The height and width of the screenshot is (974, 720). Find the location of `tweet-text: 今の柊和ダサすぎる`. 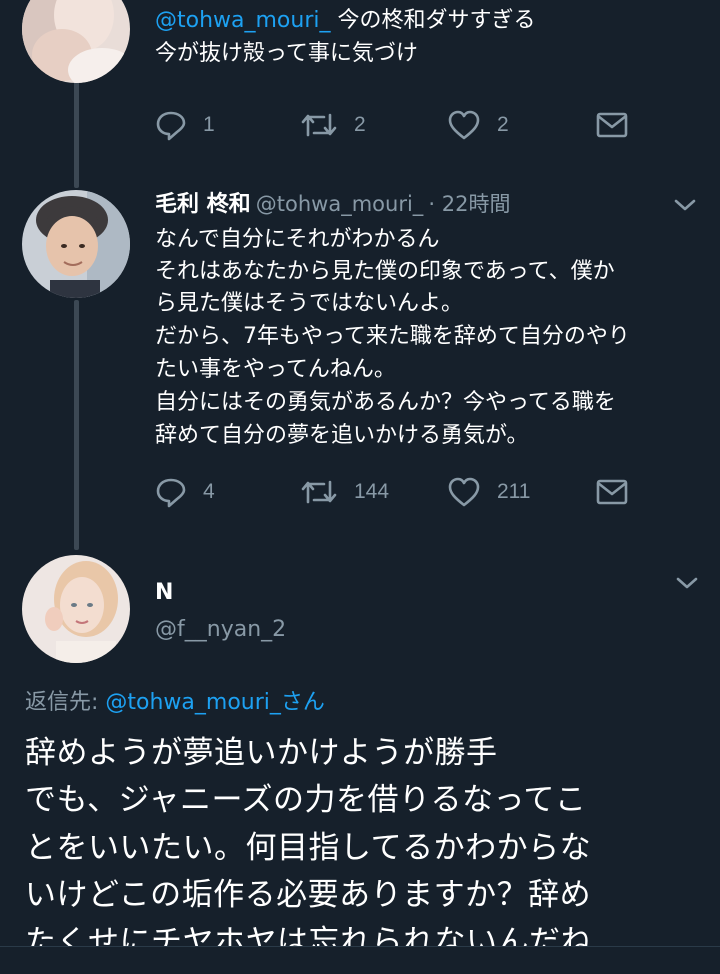

tweet-text: 今の柊和ダサすぎる is located at coordinates (433, 20).